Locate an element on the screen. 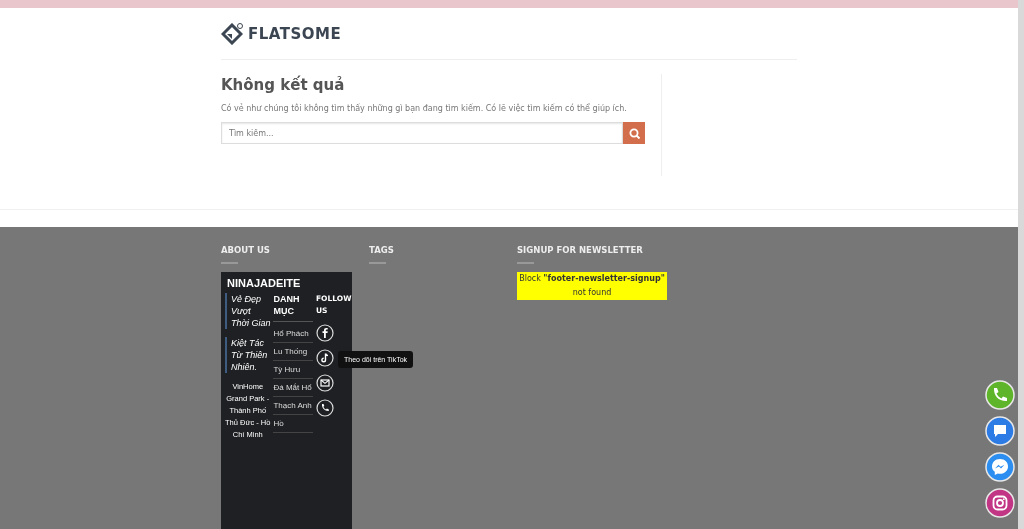 This screenshot has height=529, width=1024. search-icon is located at coordinates (634, 133).